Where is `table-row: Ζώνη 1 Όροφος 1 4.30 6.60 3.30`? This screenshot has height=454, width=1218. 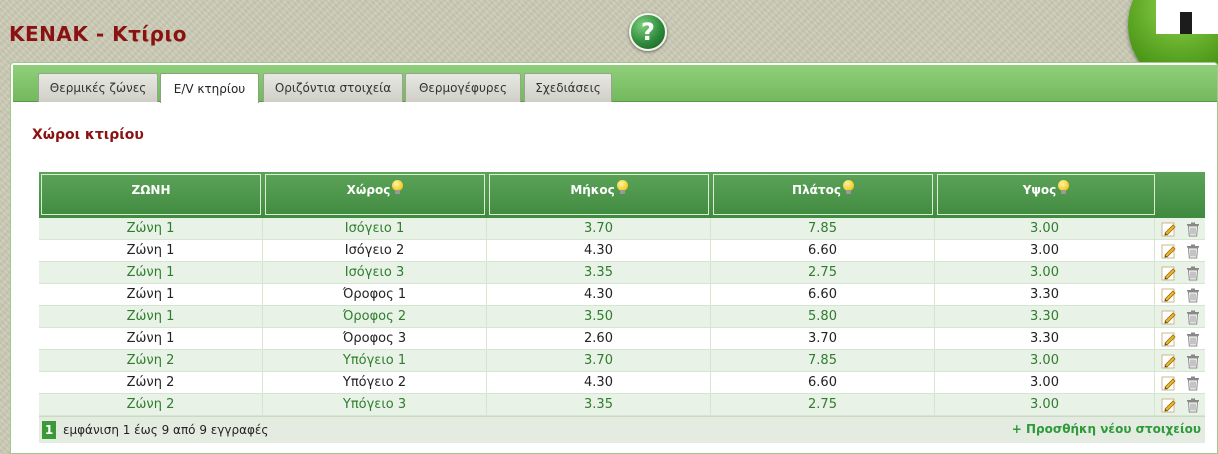 table-row: Ζώνη 1 Όροφος 1 4.30 6.60 3.30 is located at coordinates (622, 295).